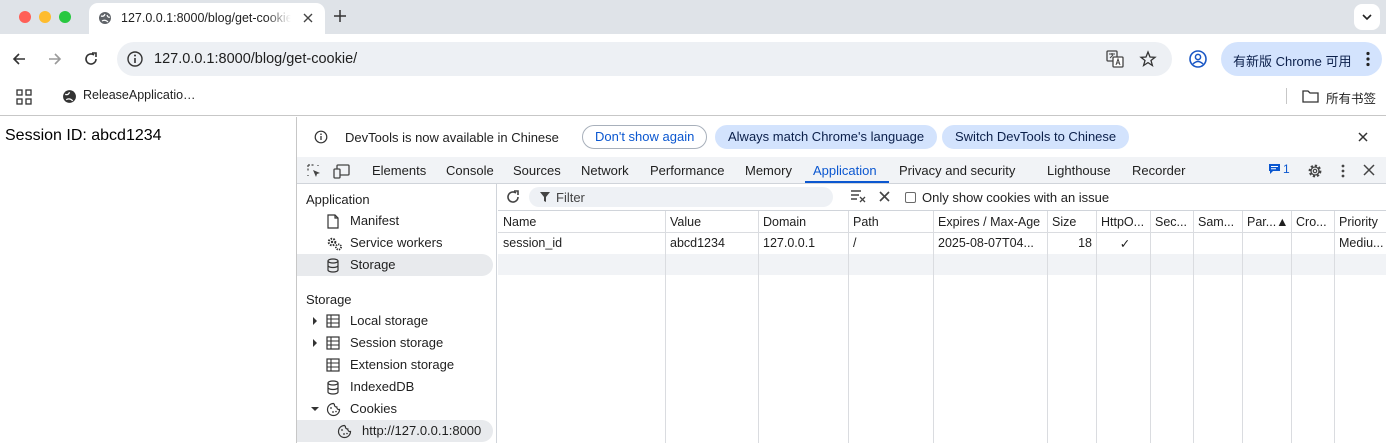 The height and width of the screenshot is (443, 1386). I want to click on minimize-window-button, so click(45, 17).